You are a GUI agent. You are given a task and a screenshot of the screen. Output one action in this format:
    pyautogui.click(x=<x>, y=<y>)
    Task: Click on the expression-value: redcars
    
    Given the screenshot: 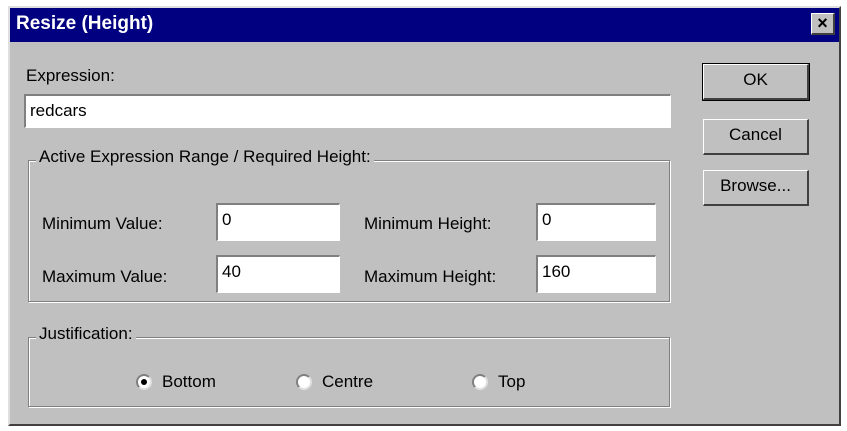 What is the action you would take?
    pyautogui.click(x=58, y=110)
    